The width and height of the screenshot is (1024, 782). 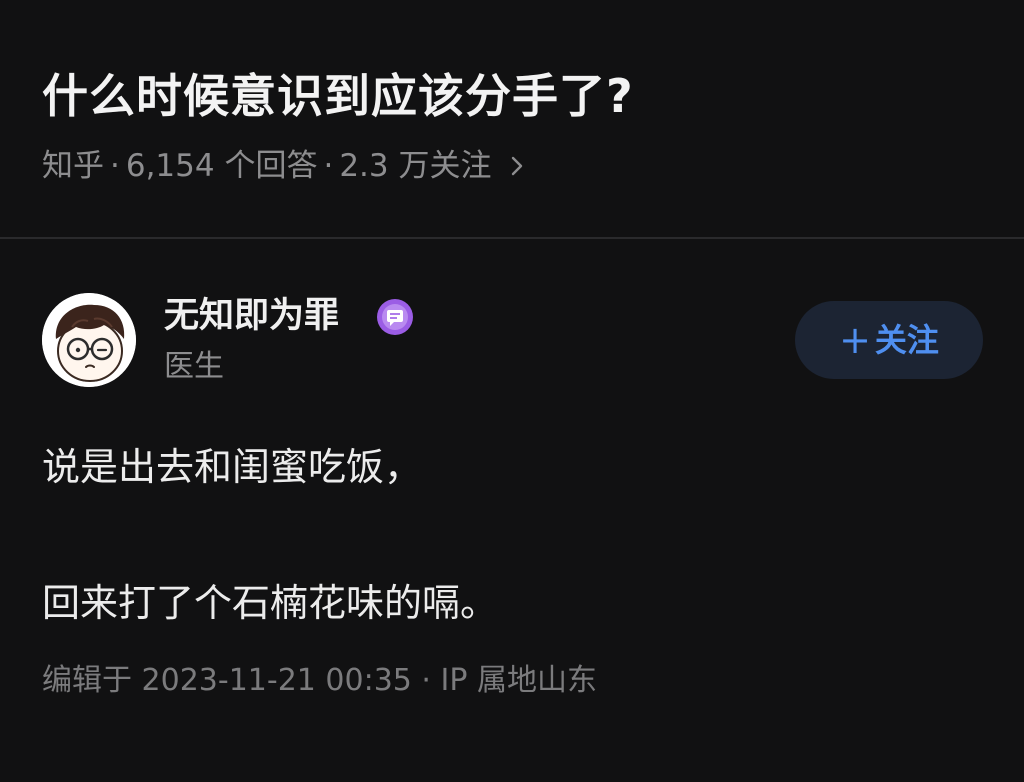 I want to click on question-meta: 知乎 · 6,154 个回答 · 2.3 万关注, so click(x=285, y=166).